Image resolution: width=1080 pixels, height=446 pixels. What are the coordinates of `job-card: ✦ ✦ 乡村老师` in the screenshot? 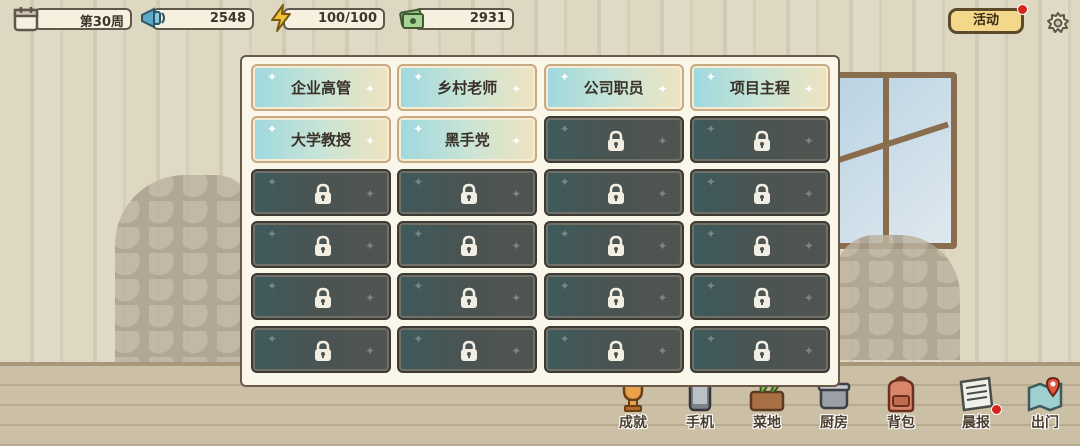 It's located at (467, 87).